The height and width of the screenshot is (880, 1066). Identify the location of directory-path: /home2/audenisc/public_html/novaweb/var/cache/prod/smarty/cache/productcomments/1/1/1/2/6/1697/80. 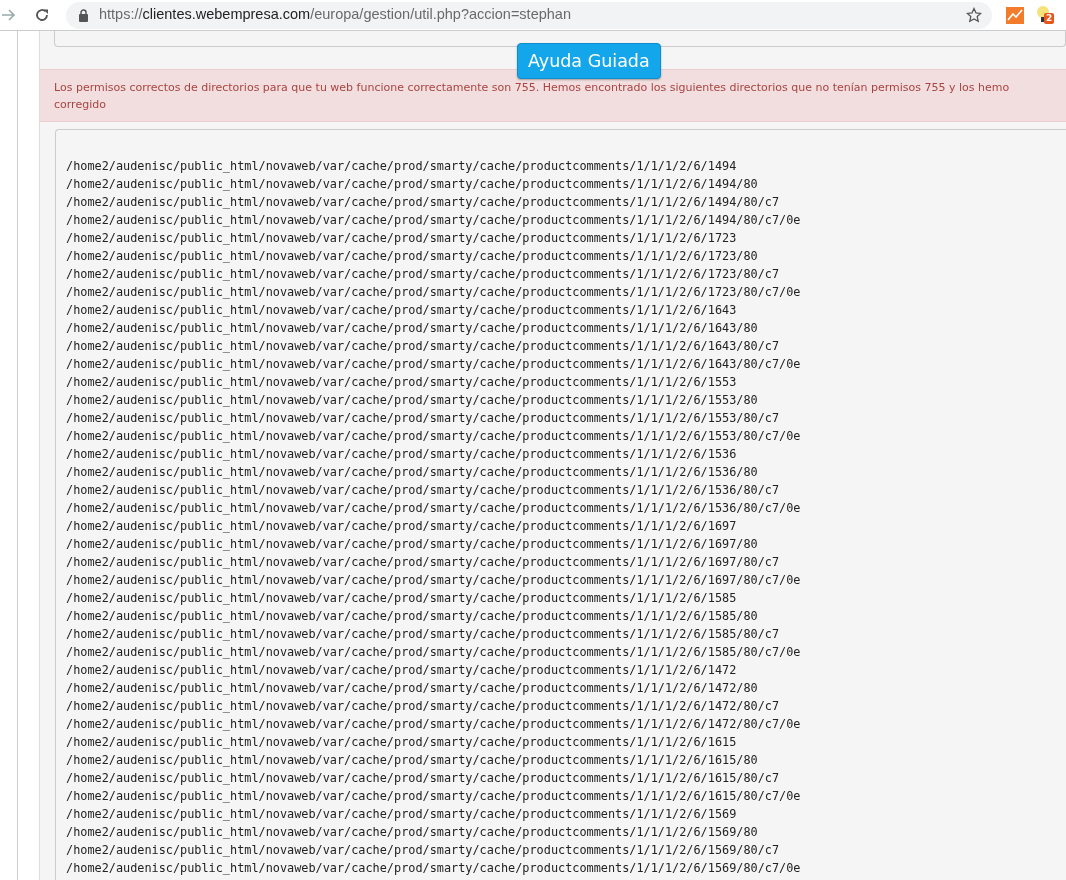
(412, 544).